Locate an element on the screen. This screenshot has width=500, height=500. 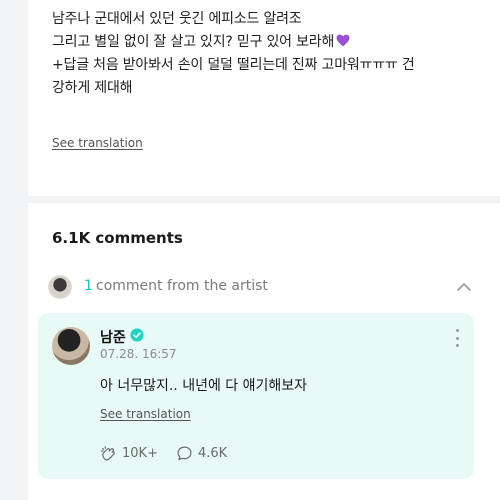
purple-heart-icon is located at coordinates (343, 40).